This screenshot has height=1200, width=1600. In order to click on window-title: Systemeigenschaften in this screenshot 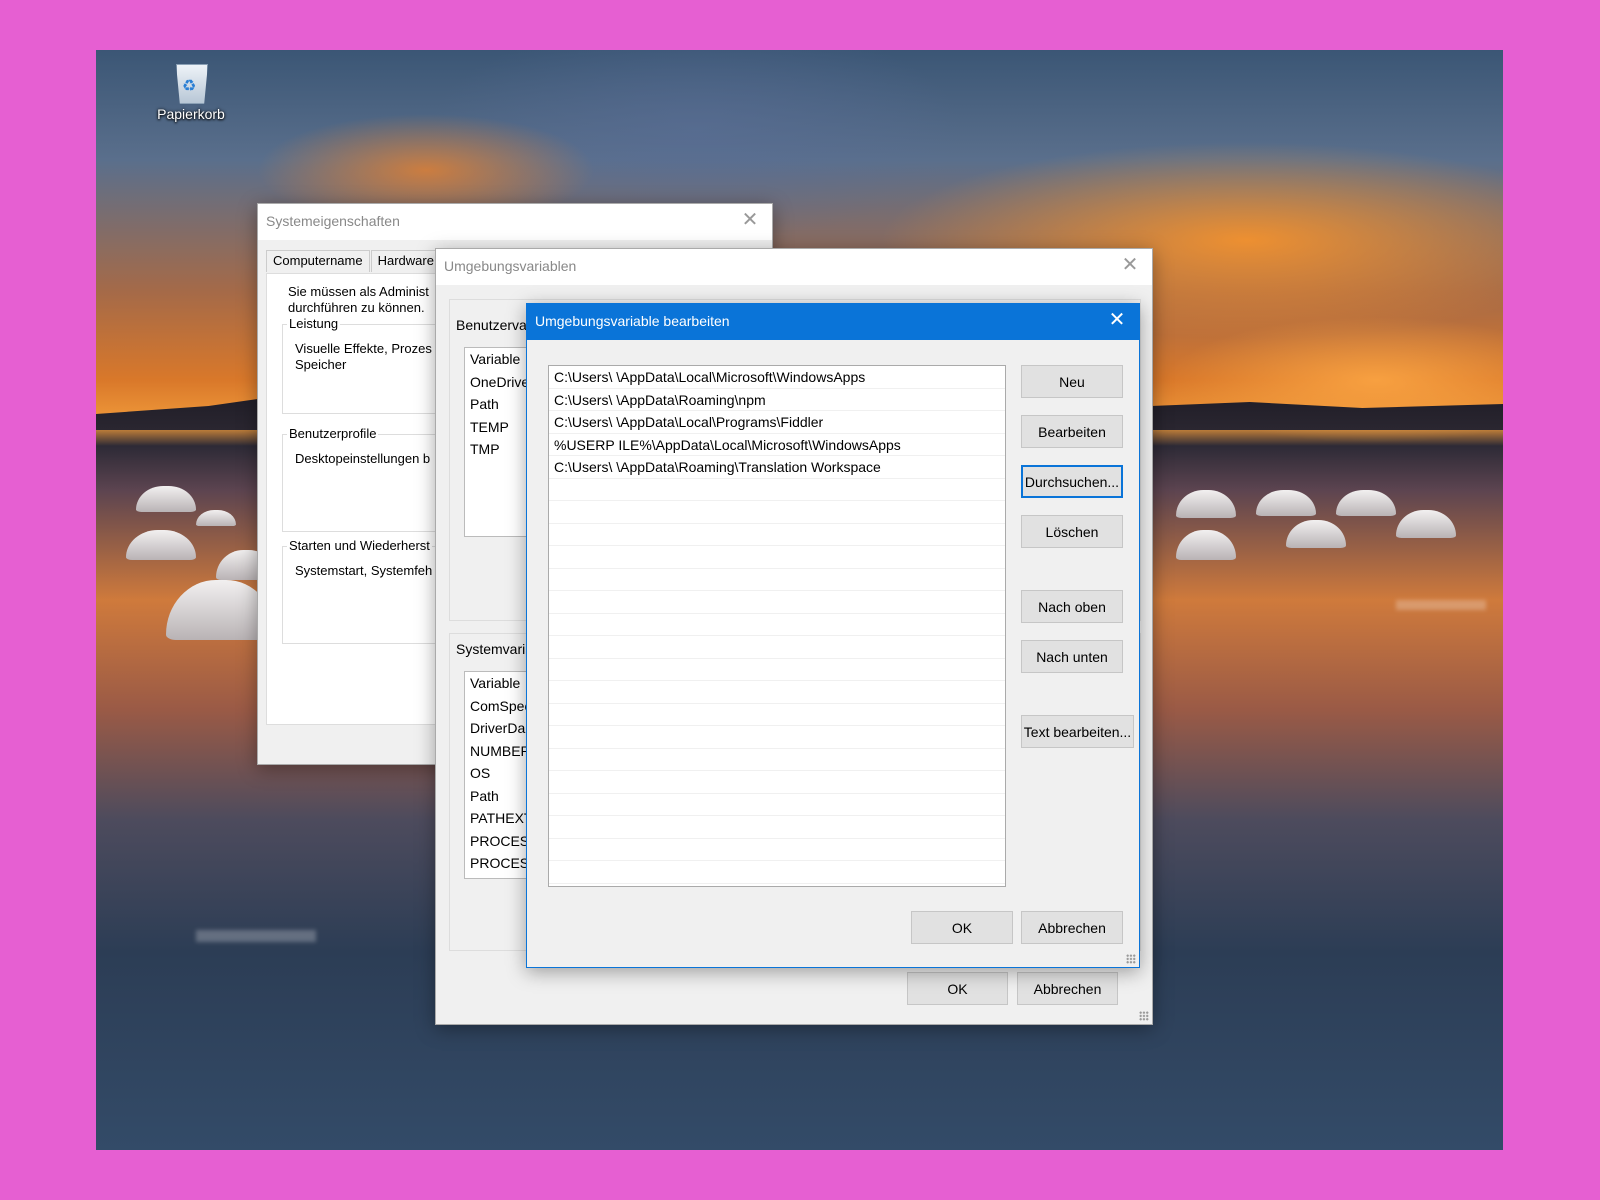, I will do `click(333, 221)`.